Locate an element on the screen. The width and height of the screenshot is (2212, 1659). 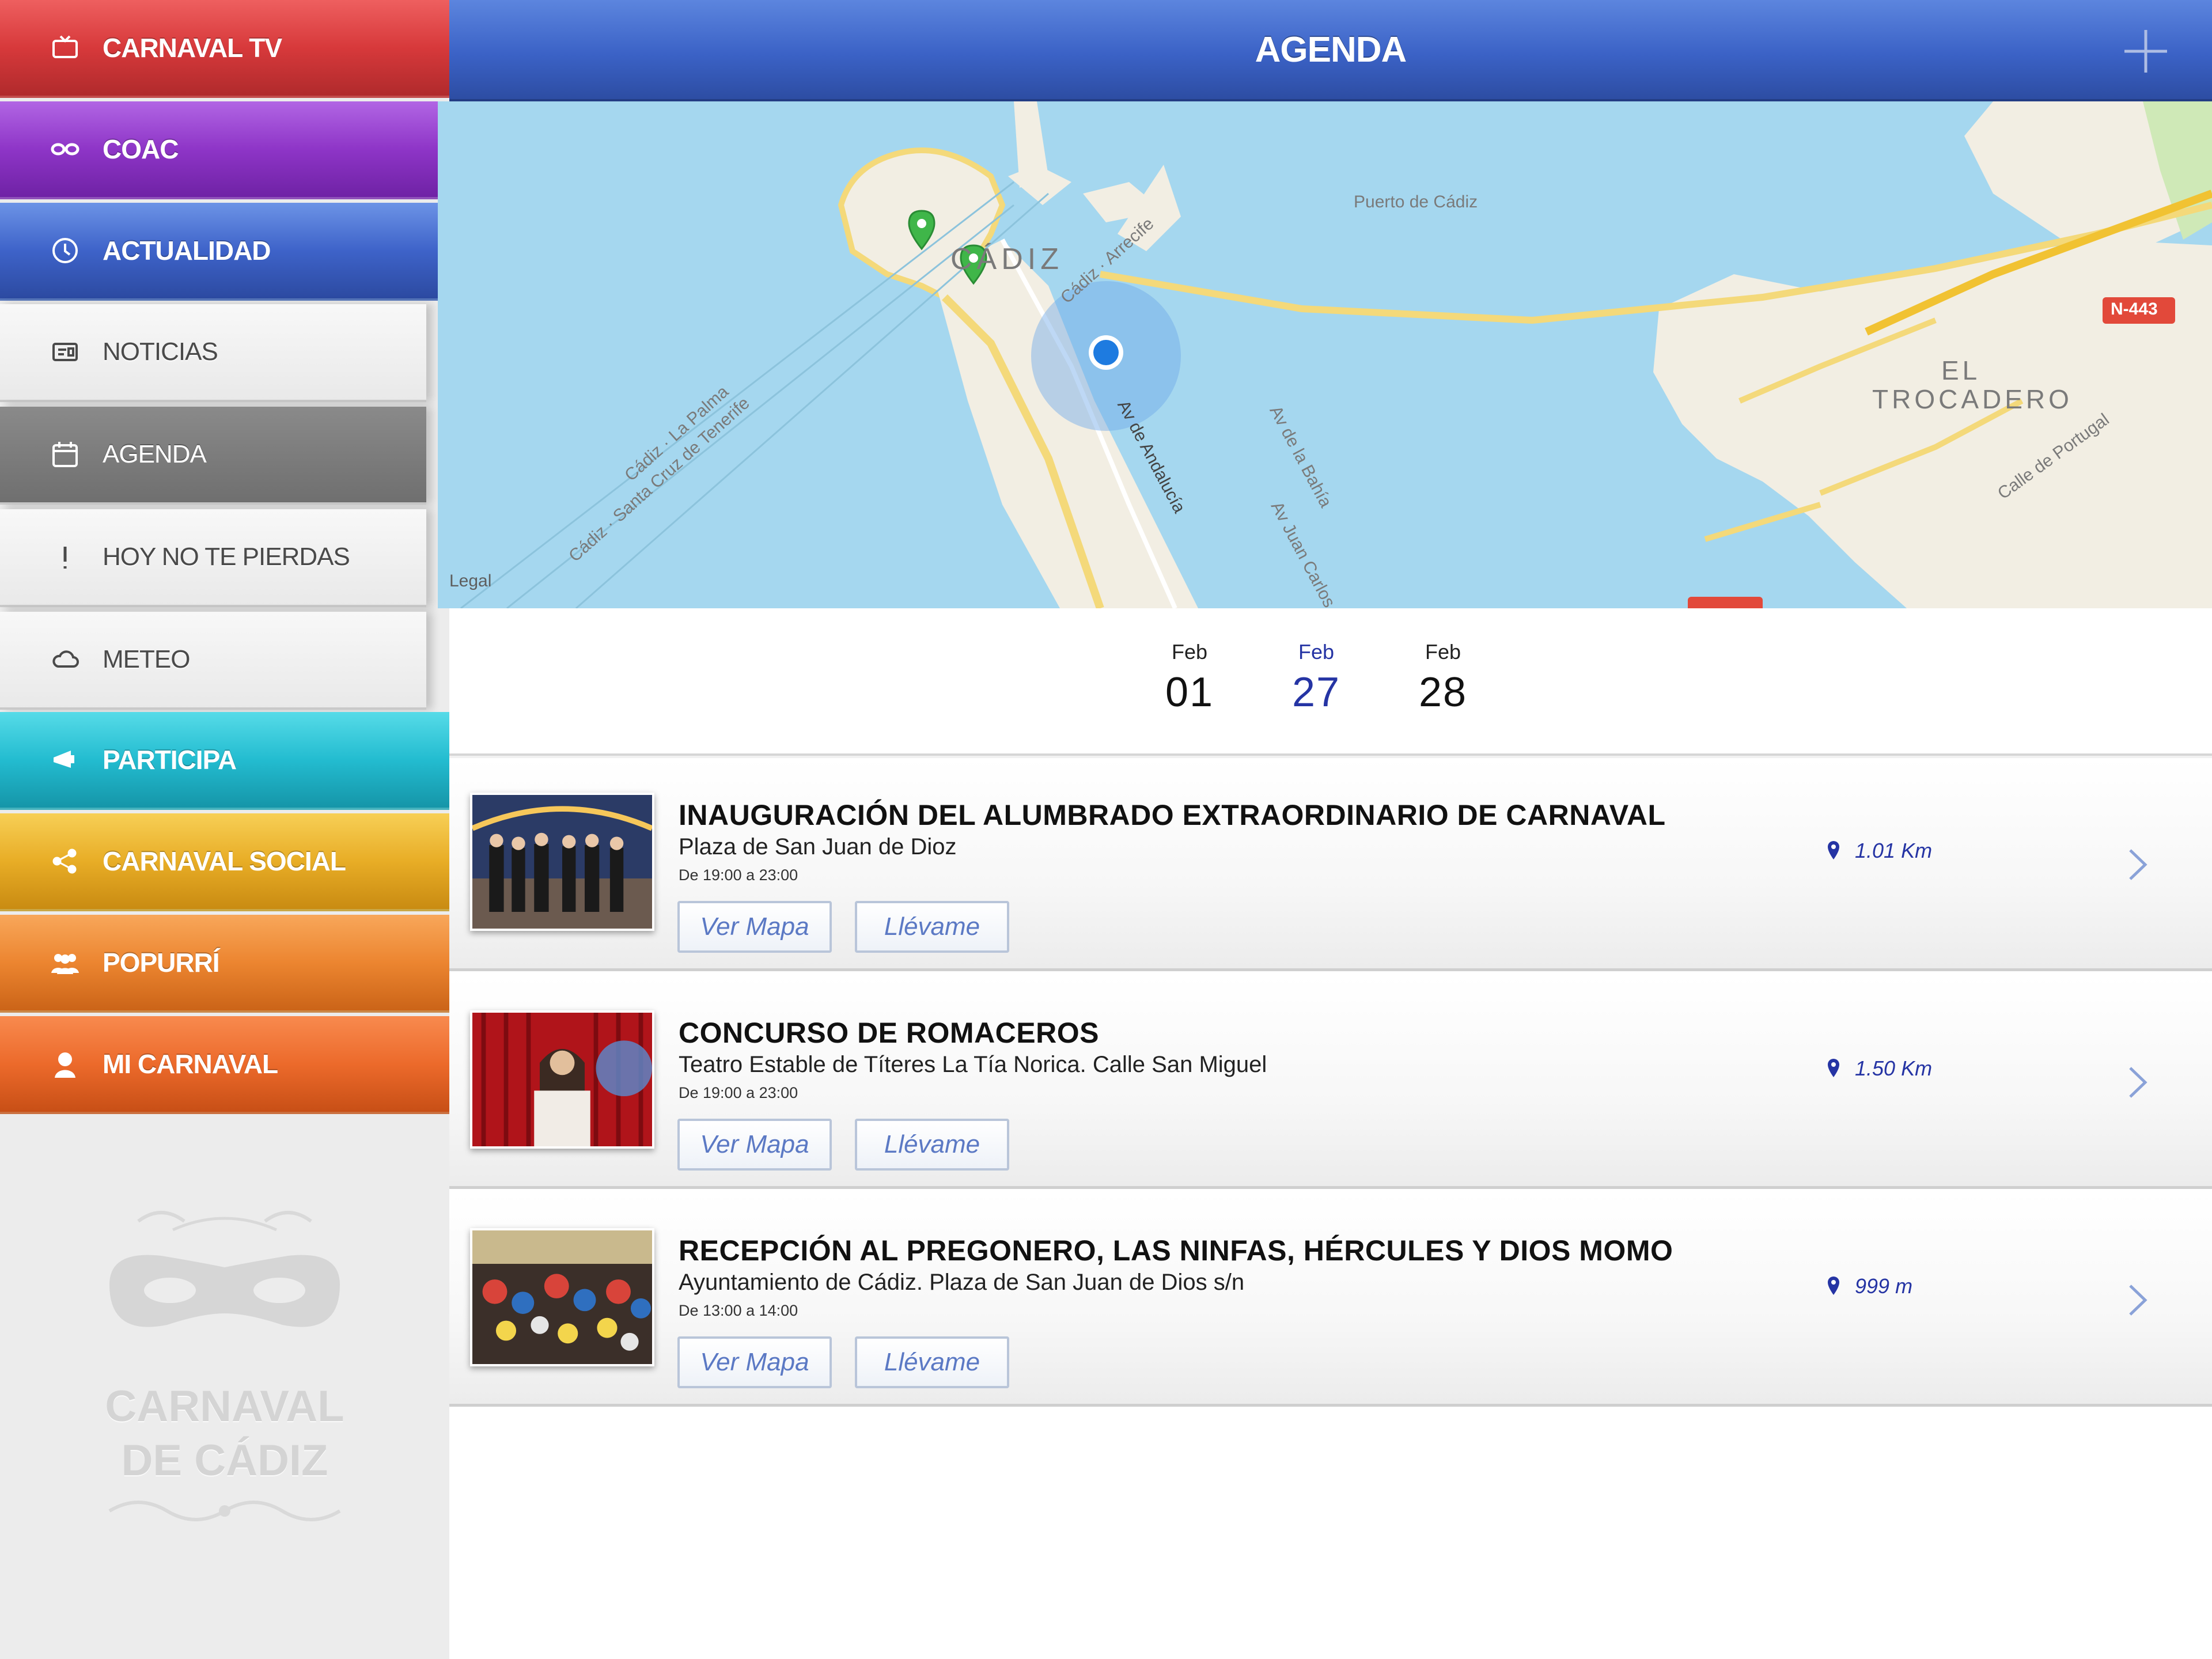
date-selector: Feb 01 Feb 27 Feb 28 is located at coordinates (1330, 682).